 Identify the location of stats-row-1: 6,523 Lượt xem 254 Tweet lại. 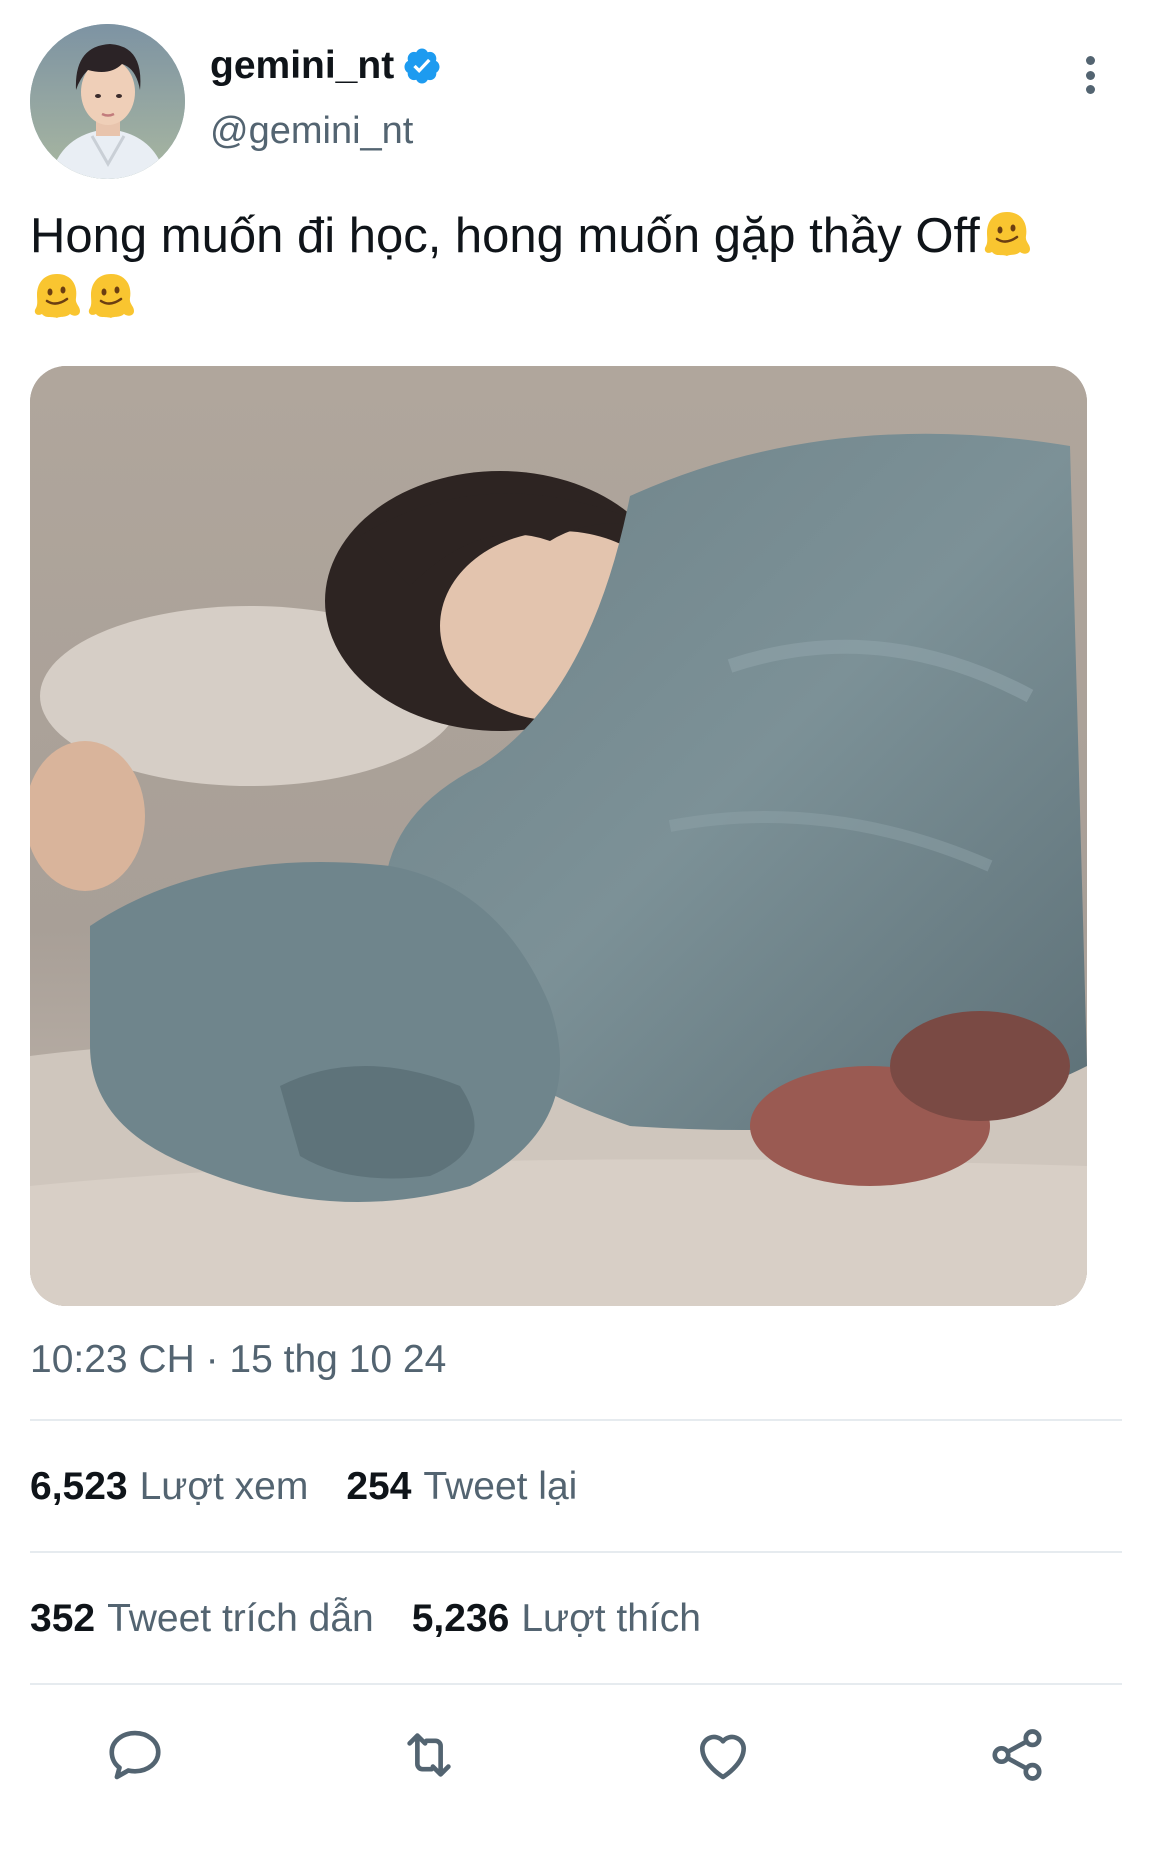
(303, 1487).